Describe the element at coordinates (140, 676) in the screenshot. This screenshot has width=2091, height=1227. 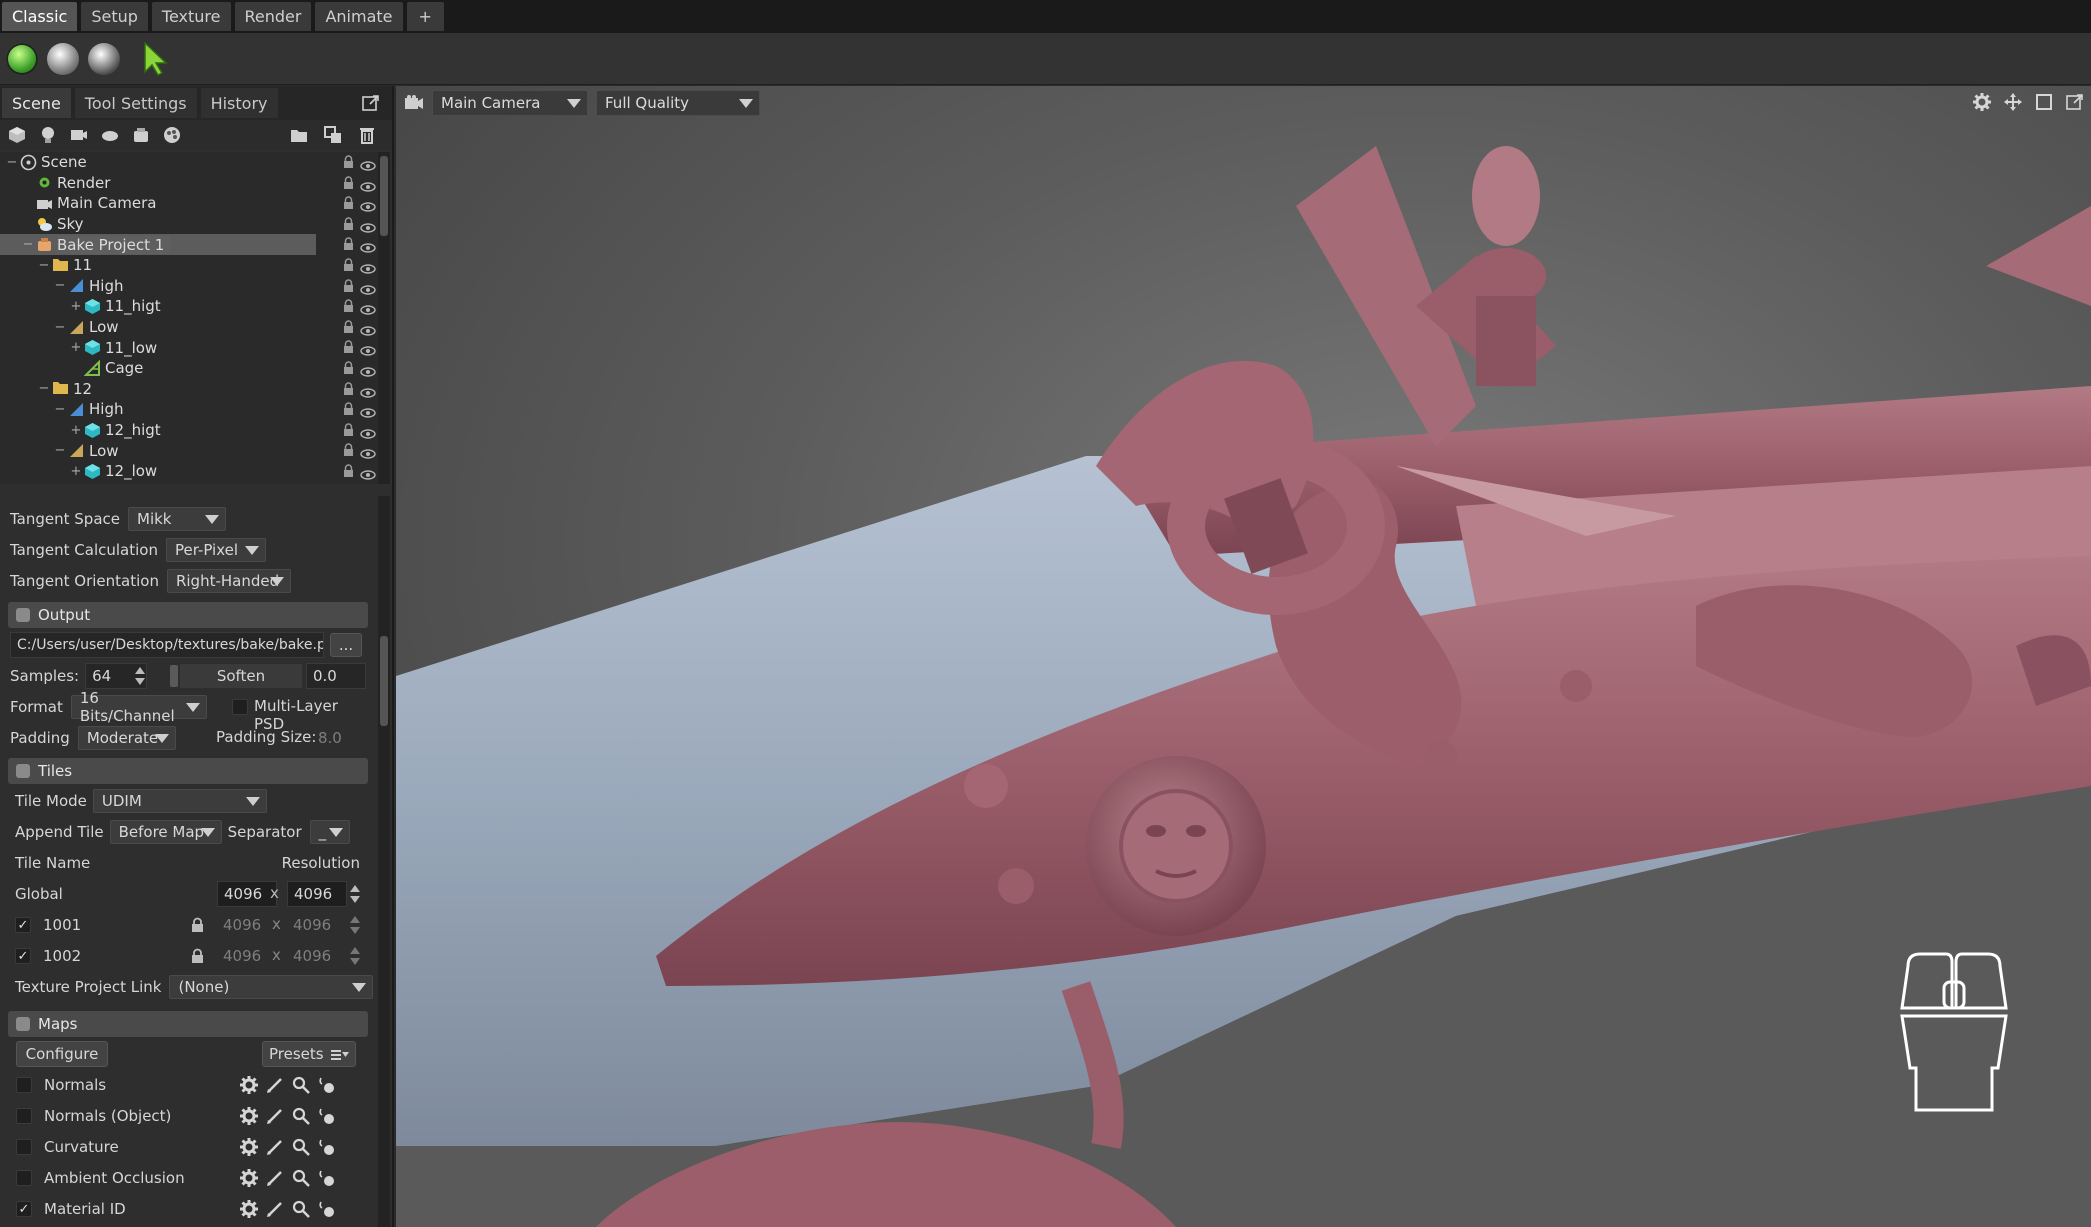
I see `samples-stepper` at that location.